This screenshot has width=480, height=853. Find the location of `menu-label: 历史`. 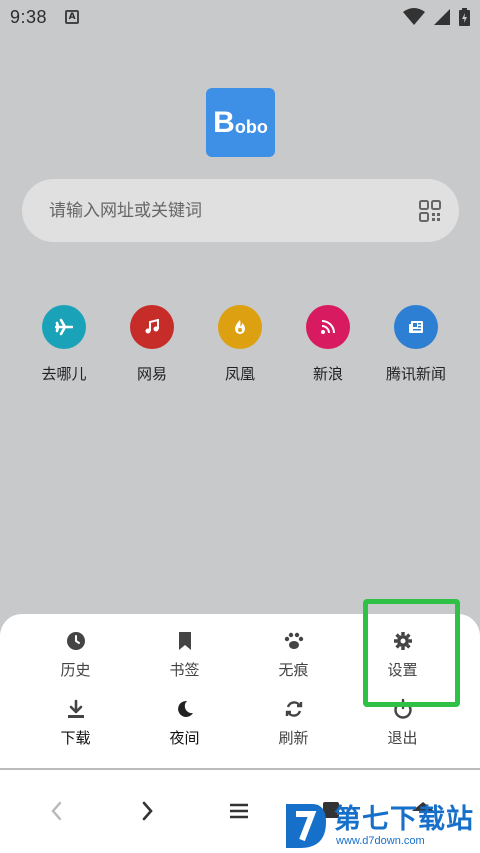

menu-label: 历史 is located at coordinates (75, 670).